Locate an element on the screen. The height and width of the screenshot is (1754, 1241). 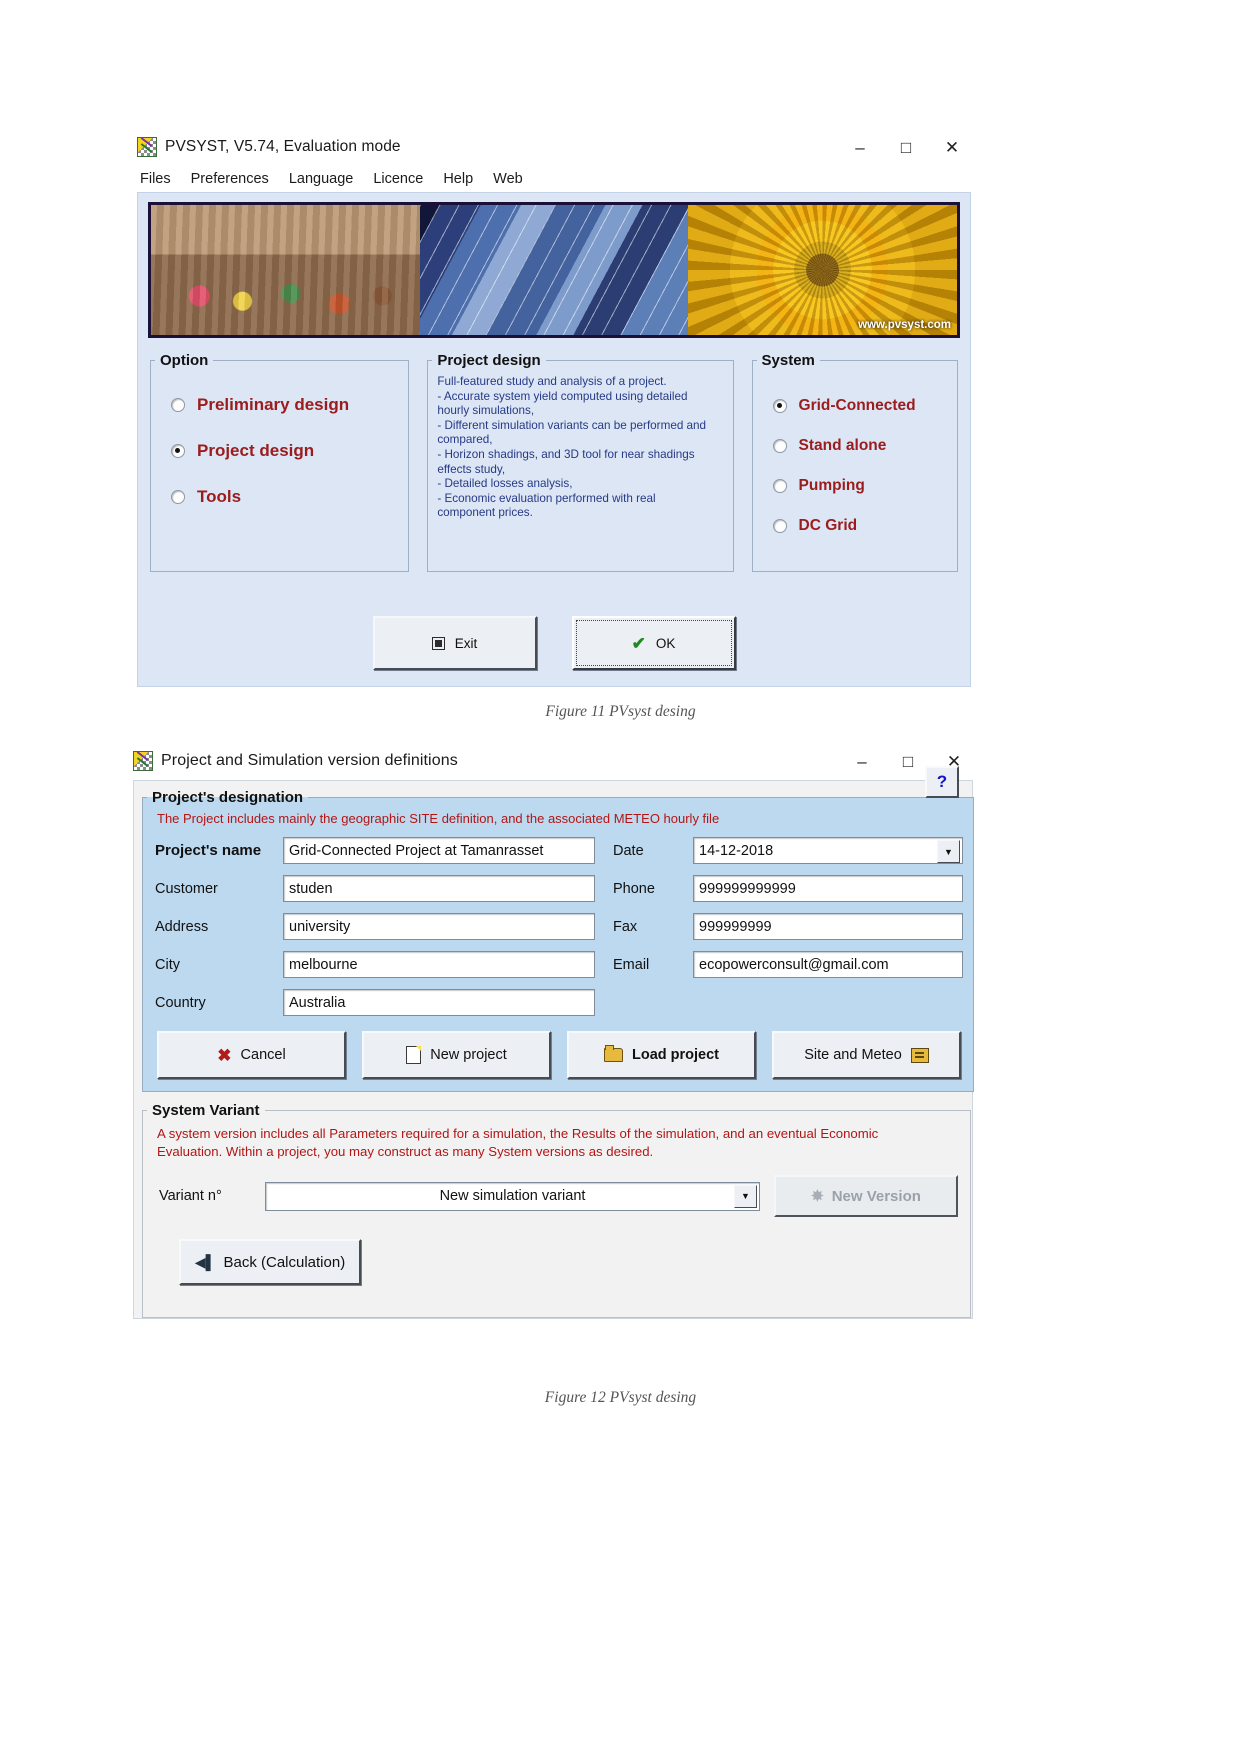
date-input: 14-12-2018 ▼ is located at coordinates (828, 850).